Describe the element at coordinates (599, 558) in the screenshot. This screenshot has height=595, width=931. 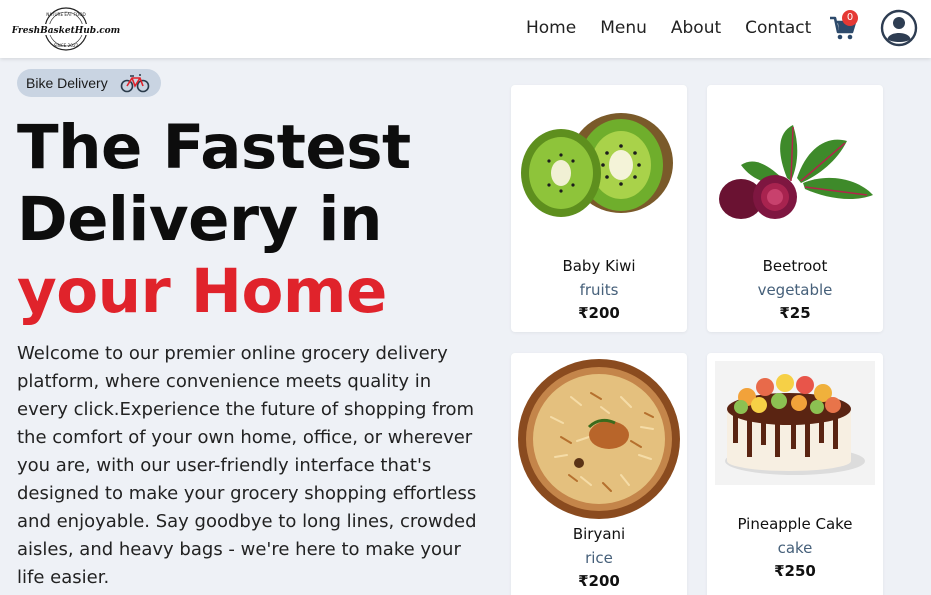
I see `product-category: rice` at that location.